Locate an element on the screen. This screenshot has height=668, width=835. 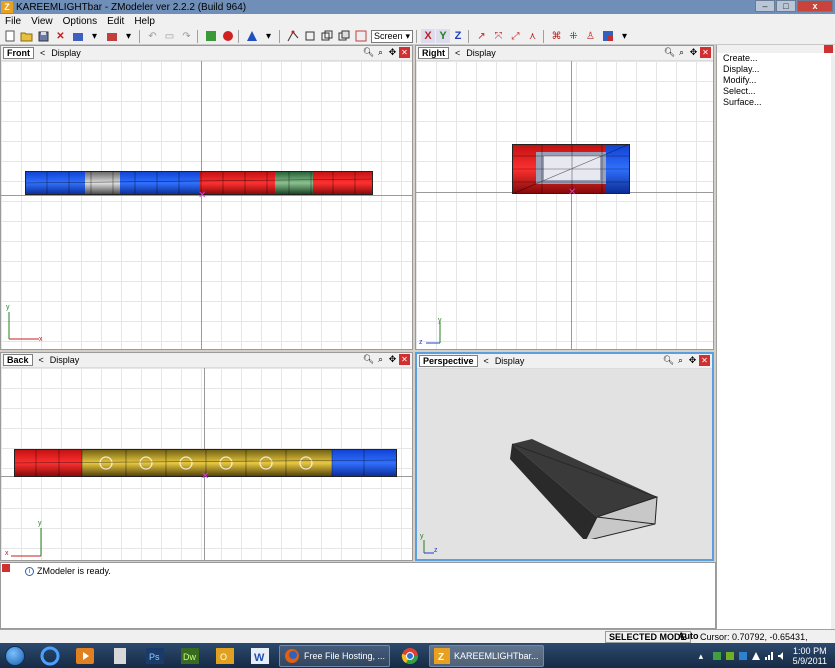
record-icon is located at coordinates (227, 36).